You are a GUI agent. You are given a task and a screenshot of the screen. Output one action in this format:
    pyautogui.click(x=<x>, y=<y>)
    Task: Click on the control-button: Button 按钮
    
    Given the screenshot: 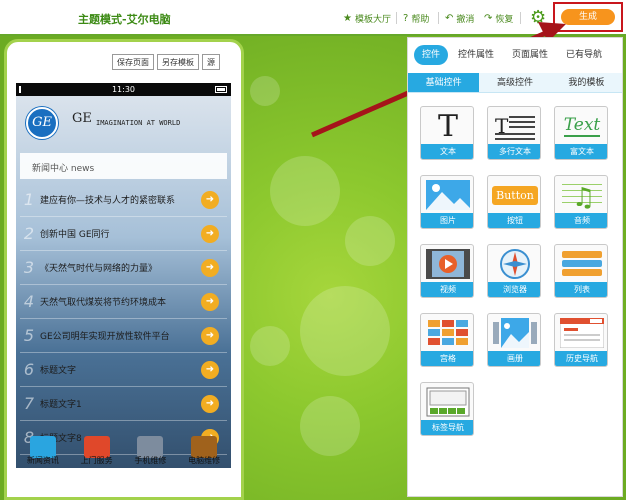 What is the action you would take?
    pyautogui.click(x=514, y=202)
    